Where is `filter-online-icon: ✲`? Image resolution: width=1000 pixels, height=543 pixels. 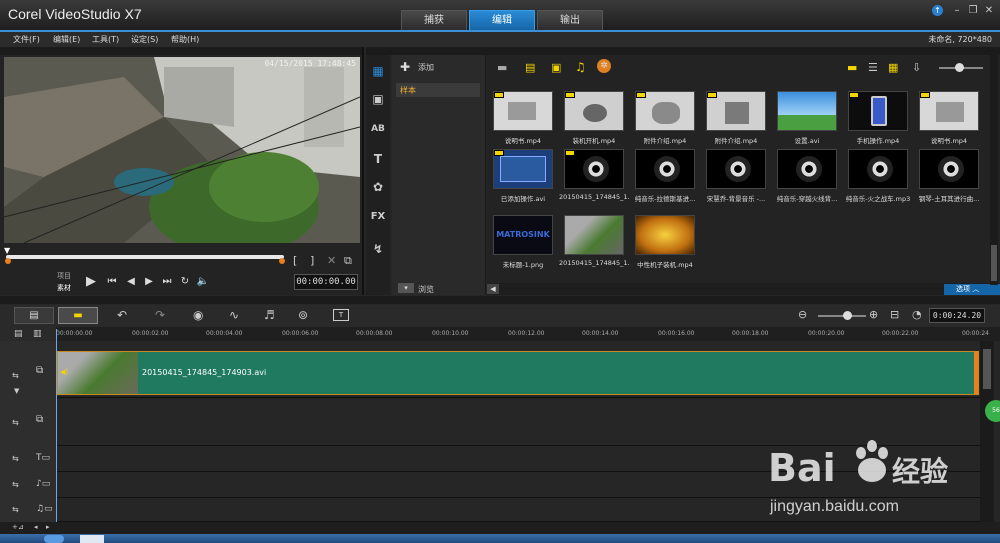
filter-online-icon: ✲ is located at coordinates (604, 66).